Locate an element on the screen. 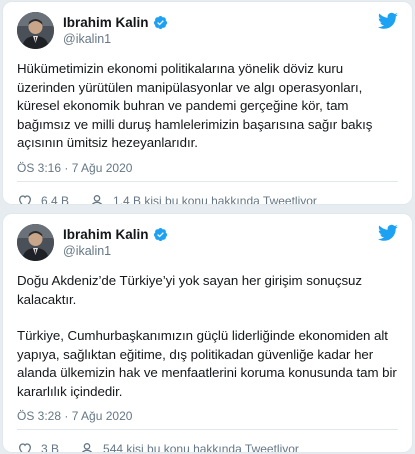 The height and width of the screenshot is (454, 415). tweet-timestamp: ÖS 3:16 · 7 Ağu 2020 is located at coordinates (207, 171).